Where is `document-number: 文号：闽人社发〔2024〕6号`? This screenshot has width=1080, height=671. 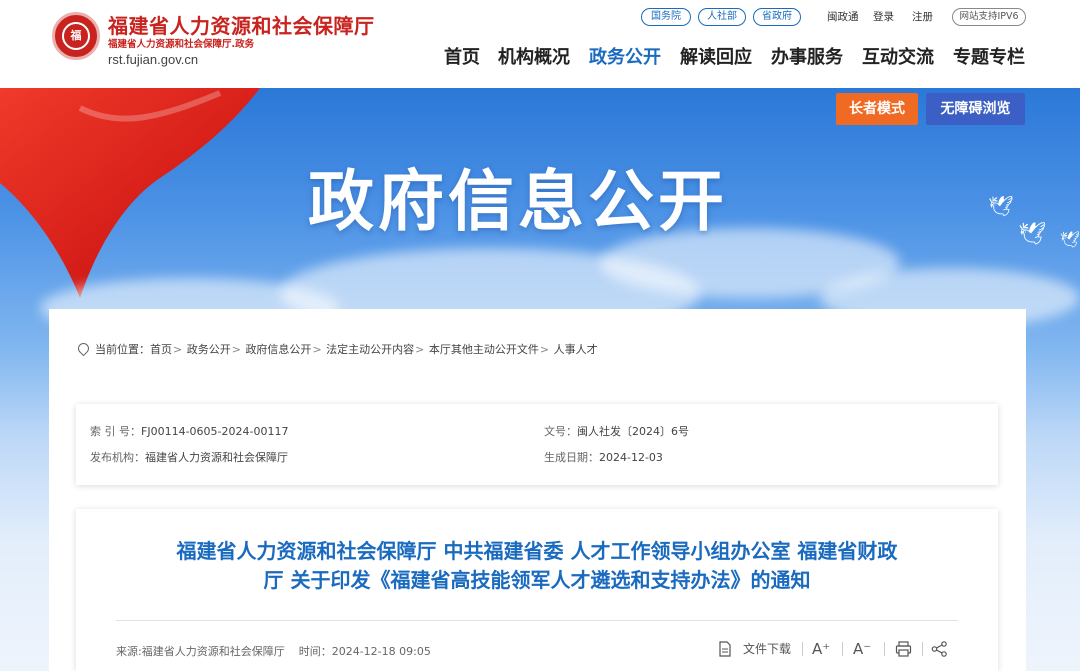 document-number: 文号：闽人社发〔2024〕6号 is located at coordinates (616, 431).